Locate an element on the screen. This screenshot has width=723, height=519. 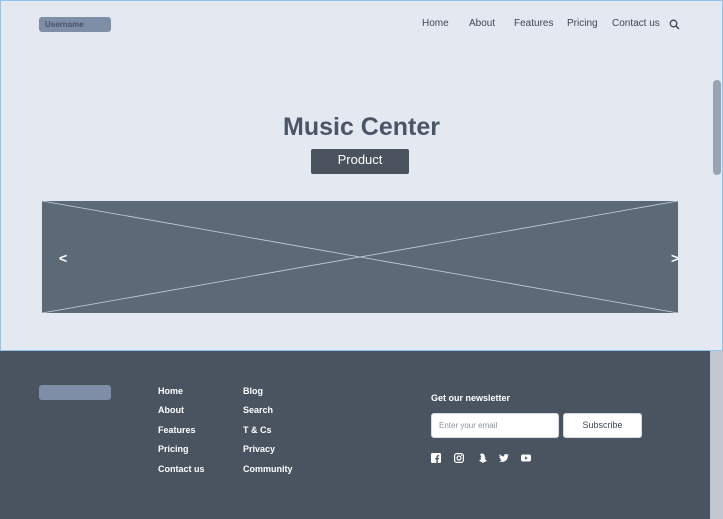
footer-link-privacy: Privacy is located at coordinates (259, 449).